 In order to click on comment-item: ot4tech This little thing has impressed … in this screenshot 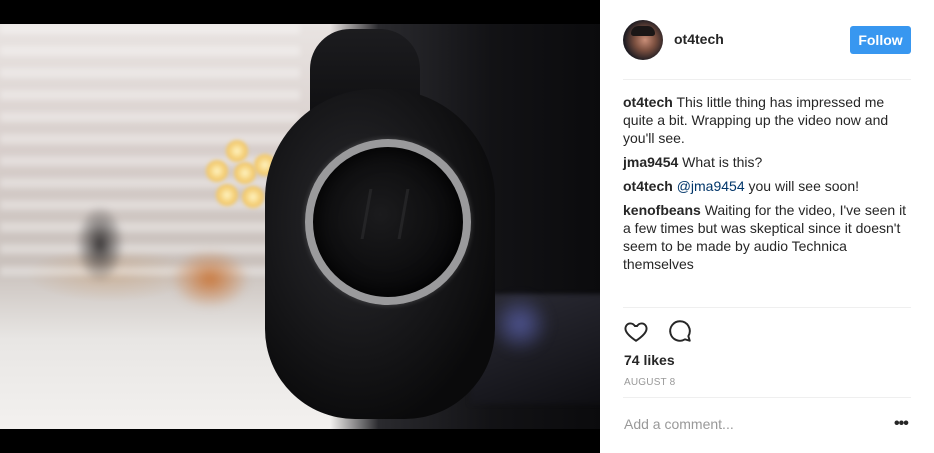, I will do `click(768, 120)`.